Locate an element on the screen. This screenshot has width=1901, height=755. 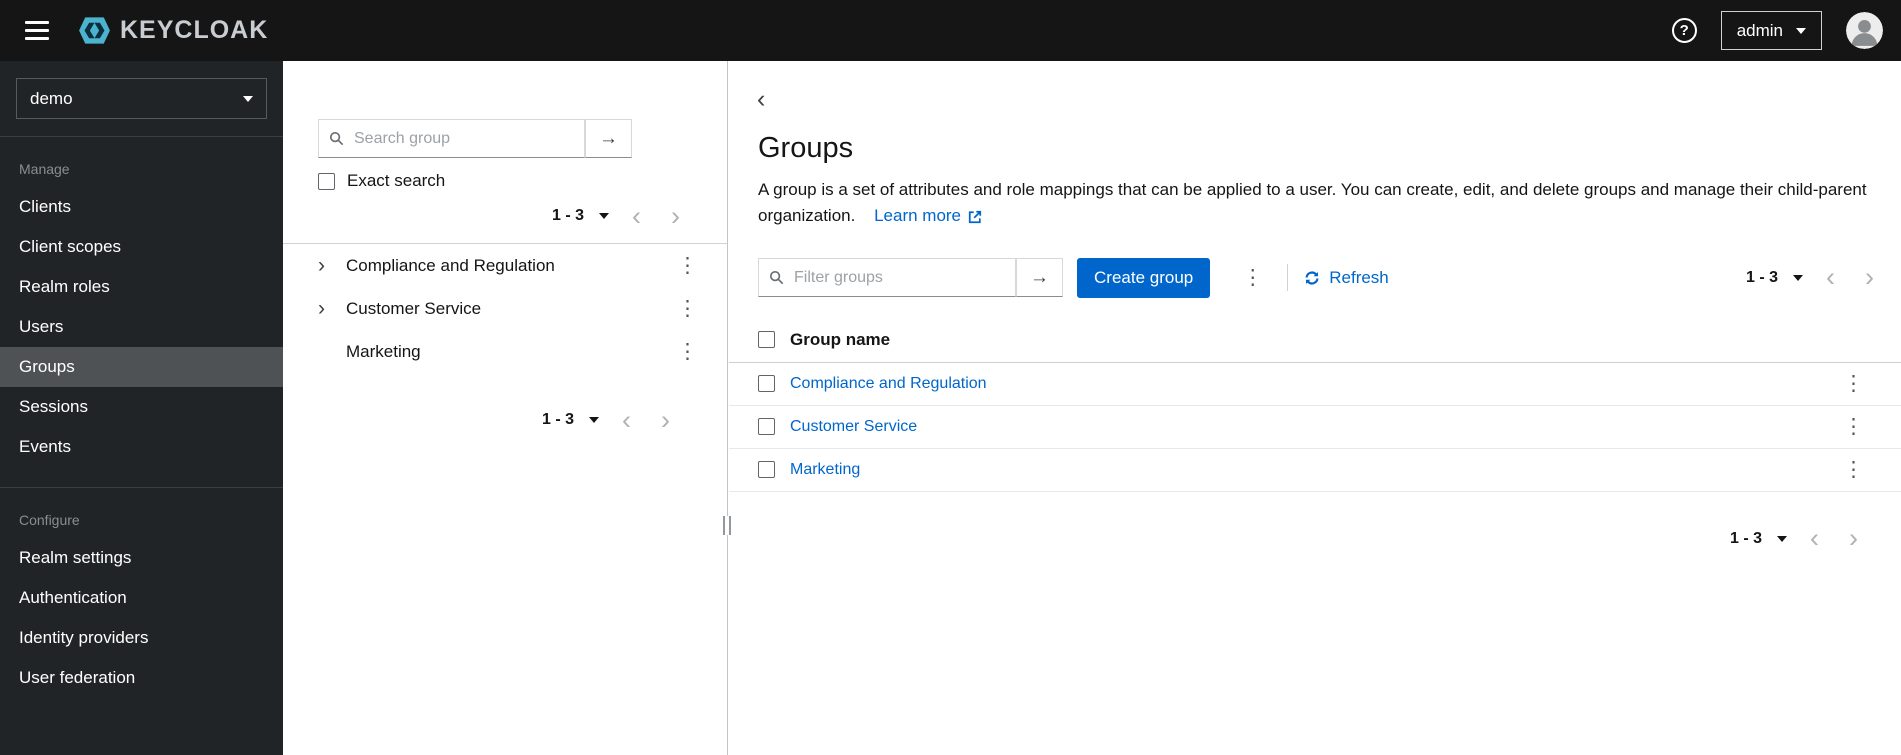
realm-selector: demo is located at coordinates (141, 98).